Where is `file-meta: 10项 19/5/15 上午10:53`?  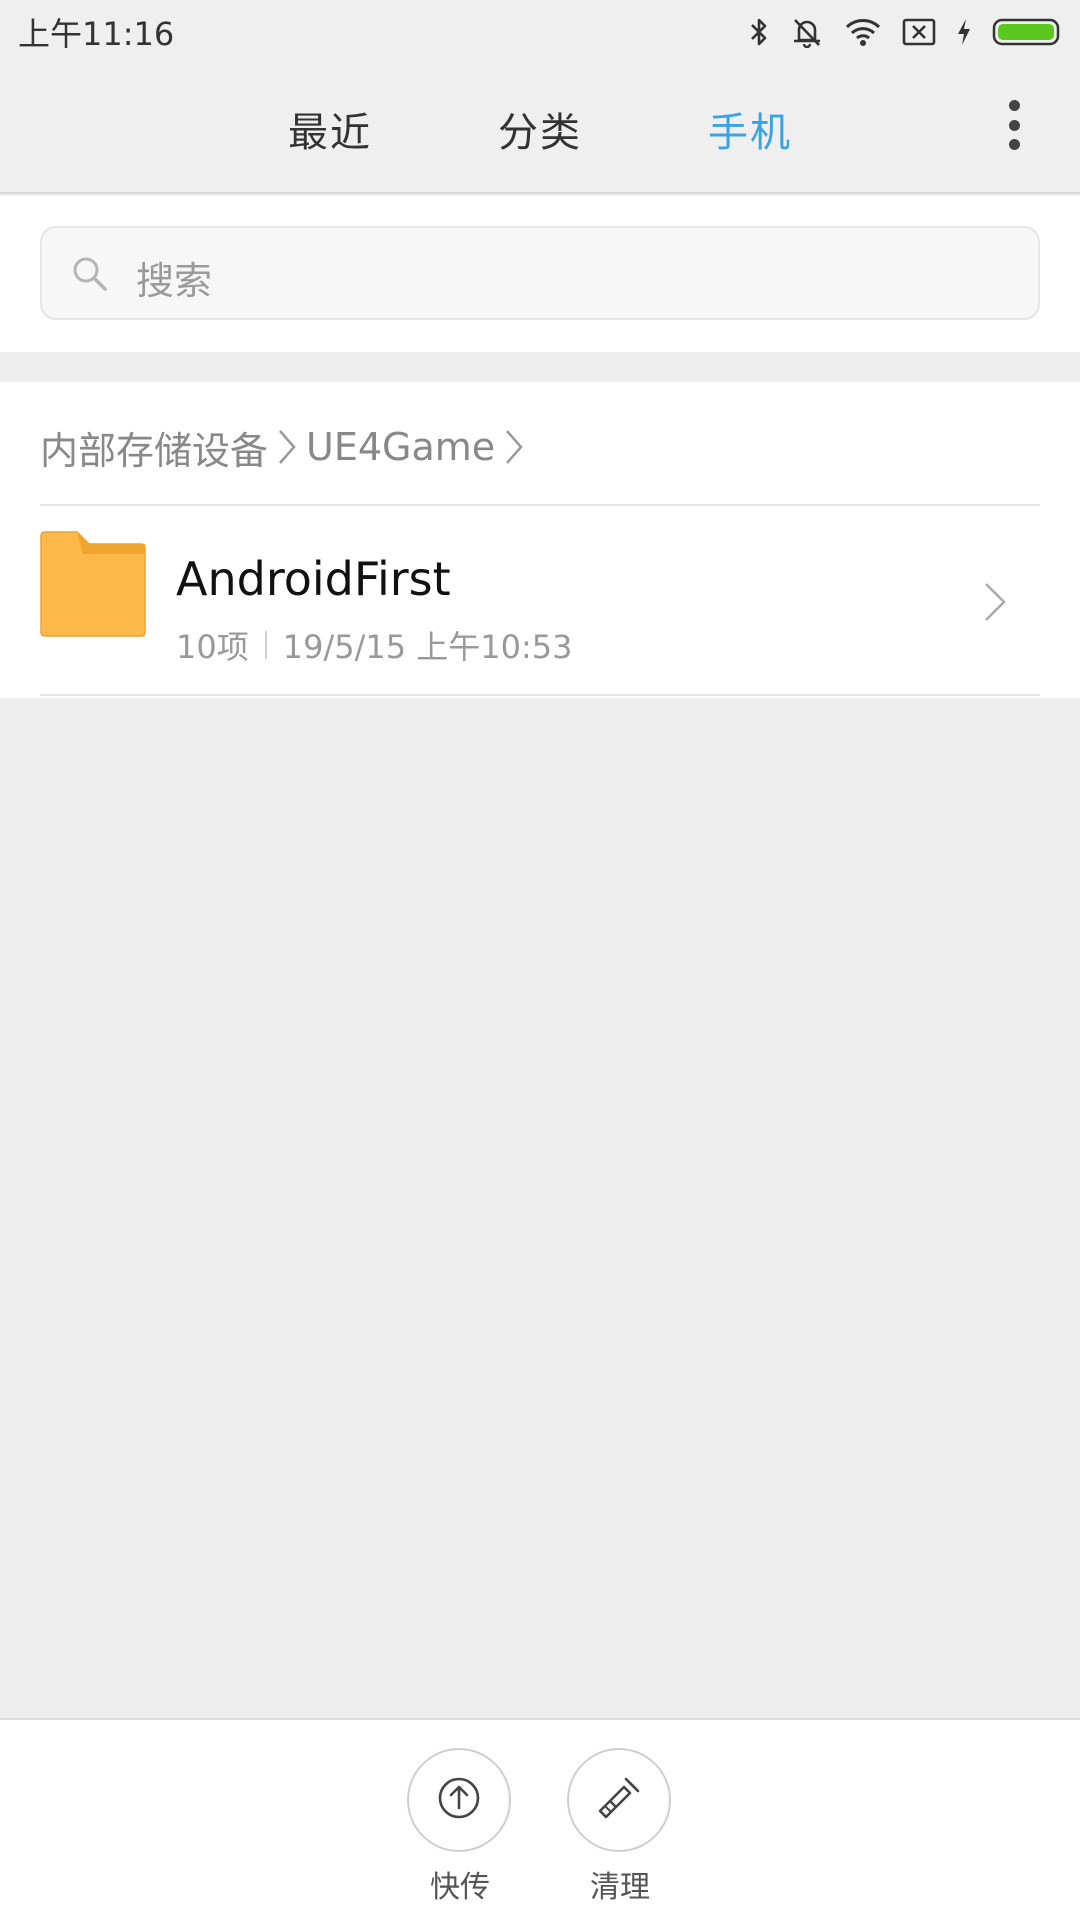
file-meta: 10项 19/5/15 上午10:53 is located at coordinates (374, 645).